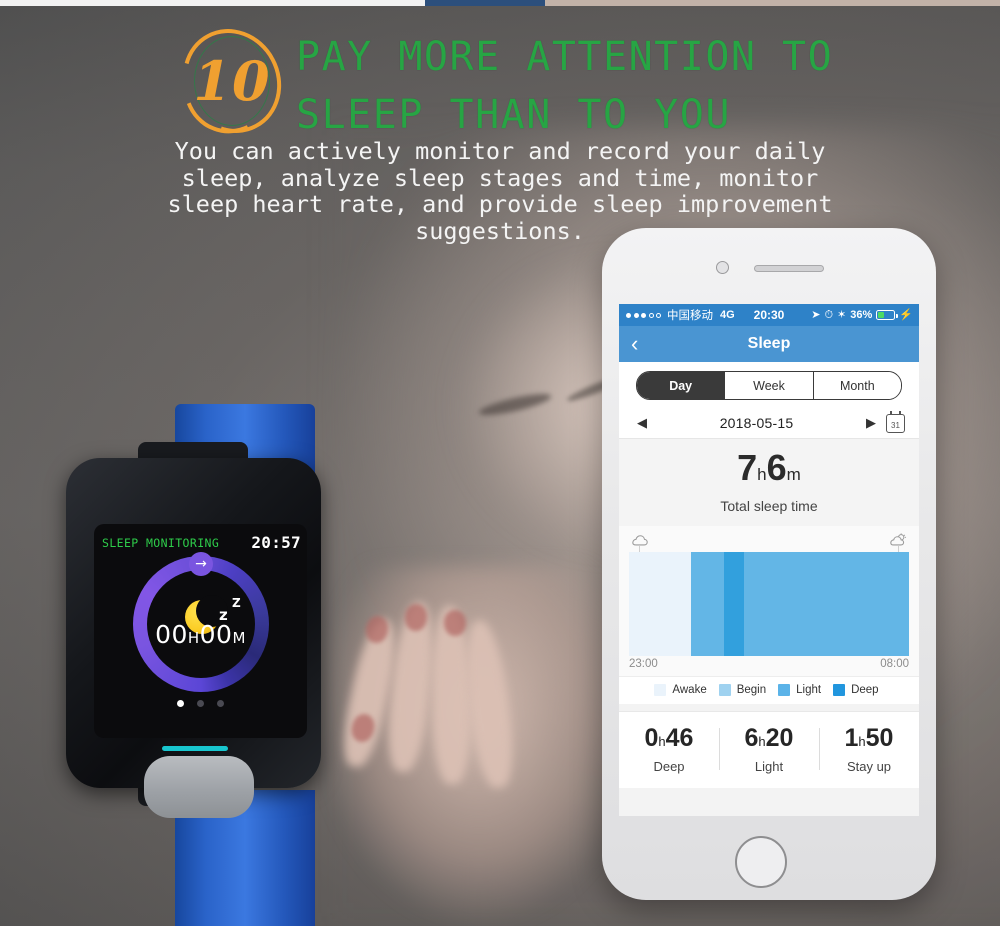 The image size is (1000, 926). I want to click on signal-strength-icon, so click(643, 315).